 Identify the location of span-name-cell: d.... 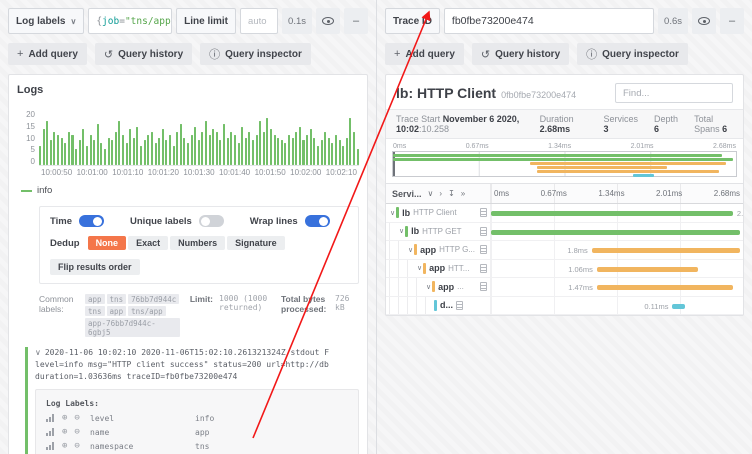
(438, 305).